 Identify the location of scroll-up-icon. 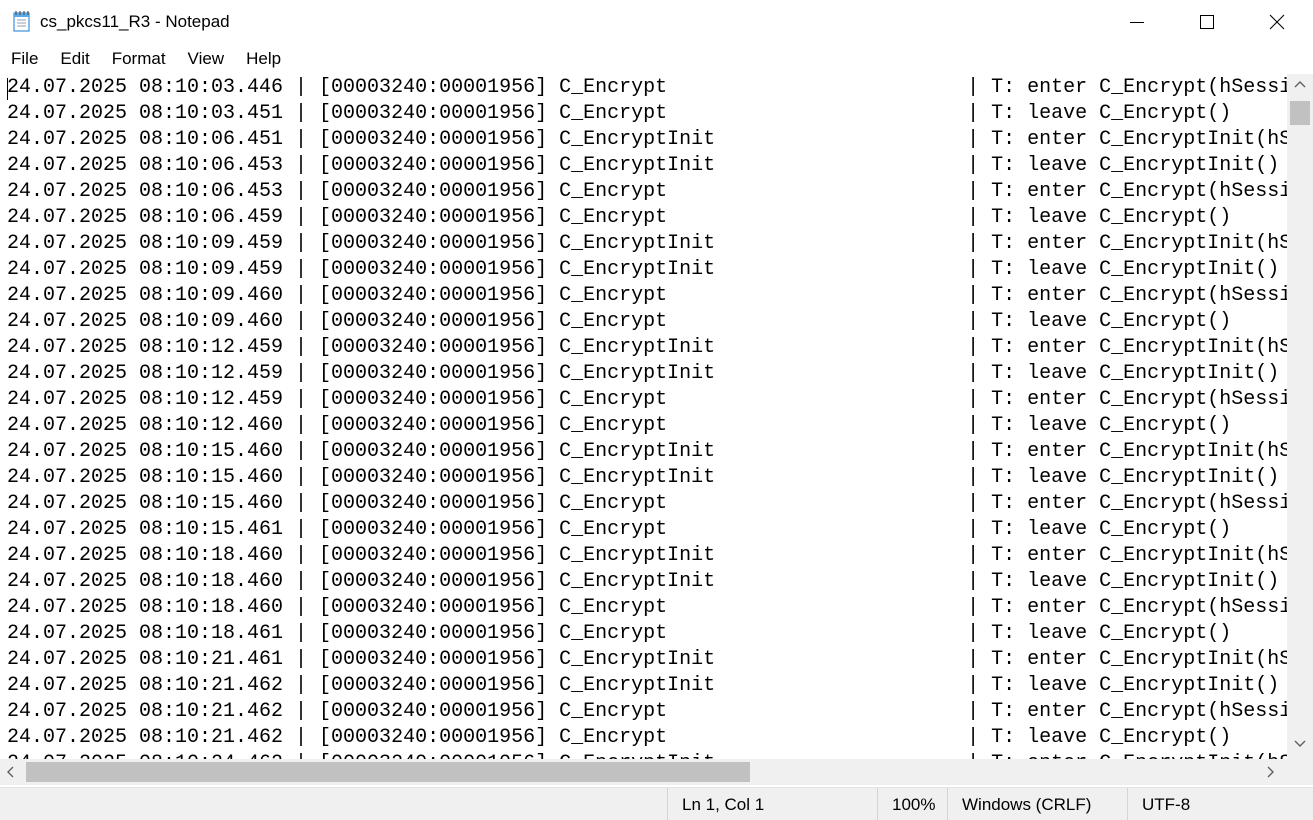
(1300, 84).